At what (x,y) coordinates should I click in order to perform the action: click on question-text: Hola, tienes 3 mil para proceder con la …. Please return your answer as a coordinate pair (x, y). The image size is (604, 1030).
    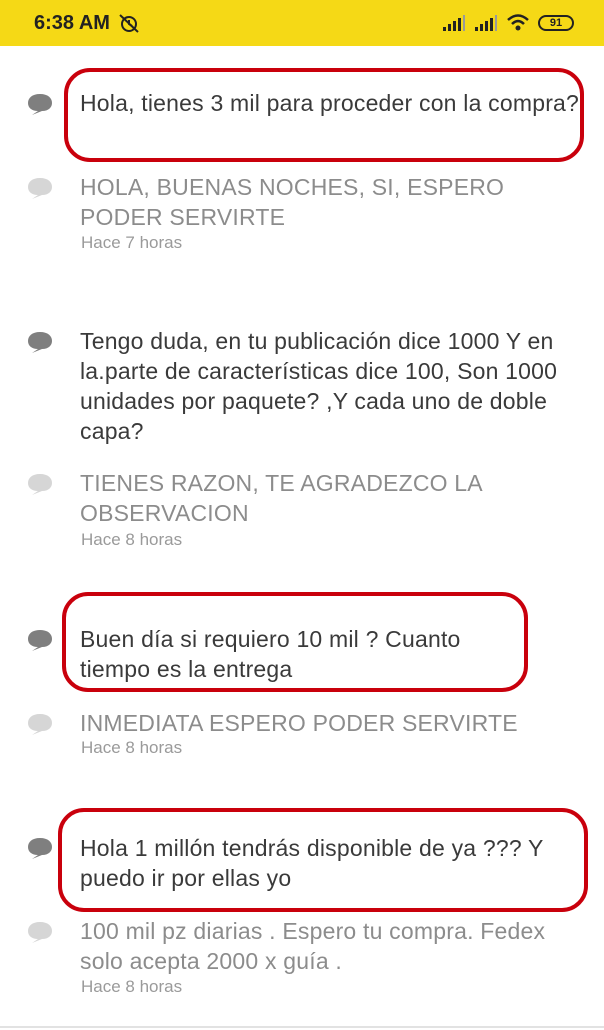
    Looking at the image, I should click on (330, 103).